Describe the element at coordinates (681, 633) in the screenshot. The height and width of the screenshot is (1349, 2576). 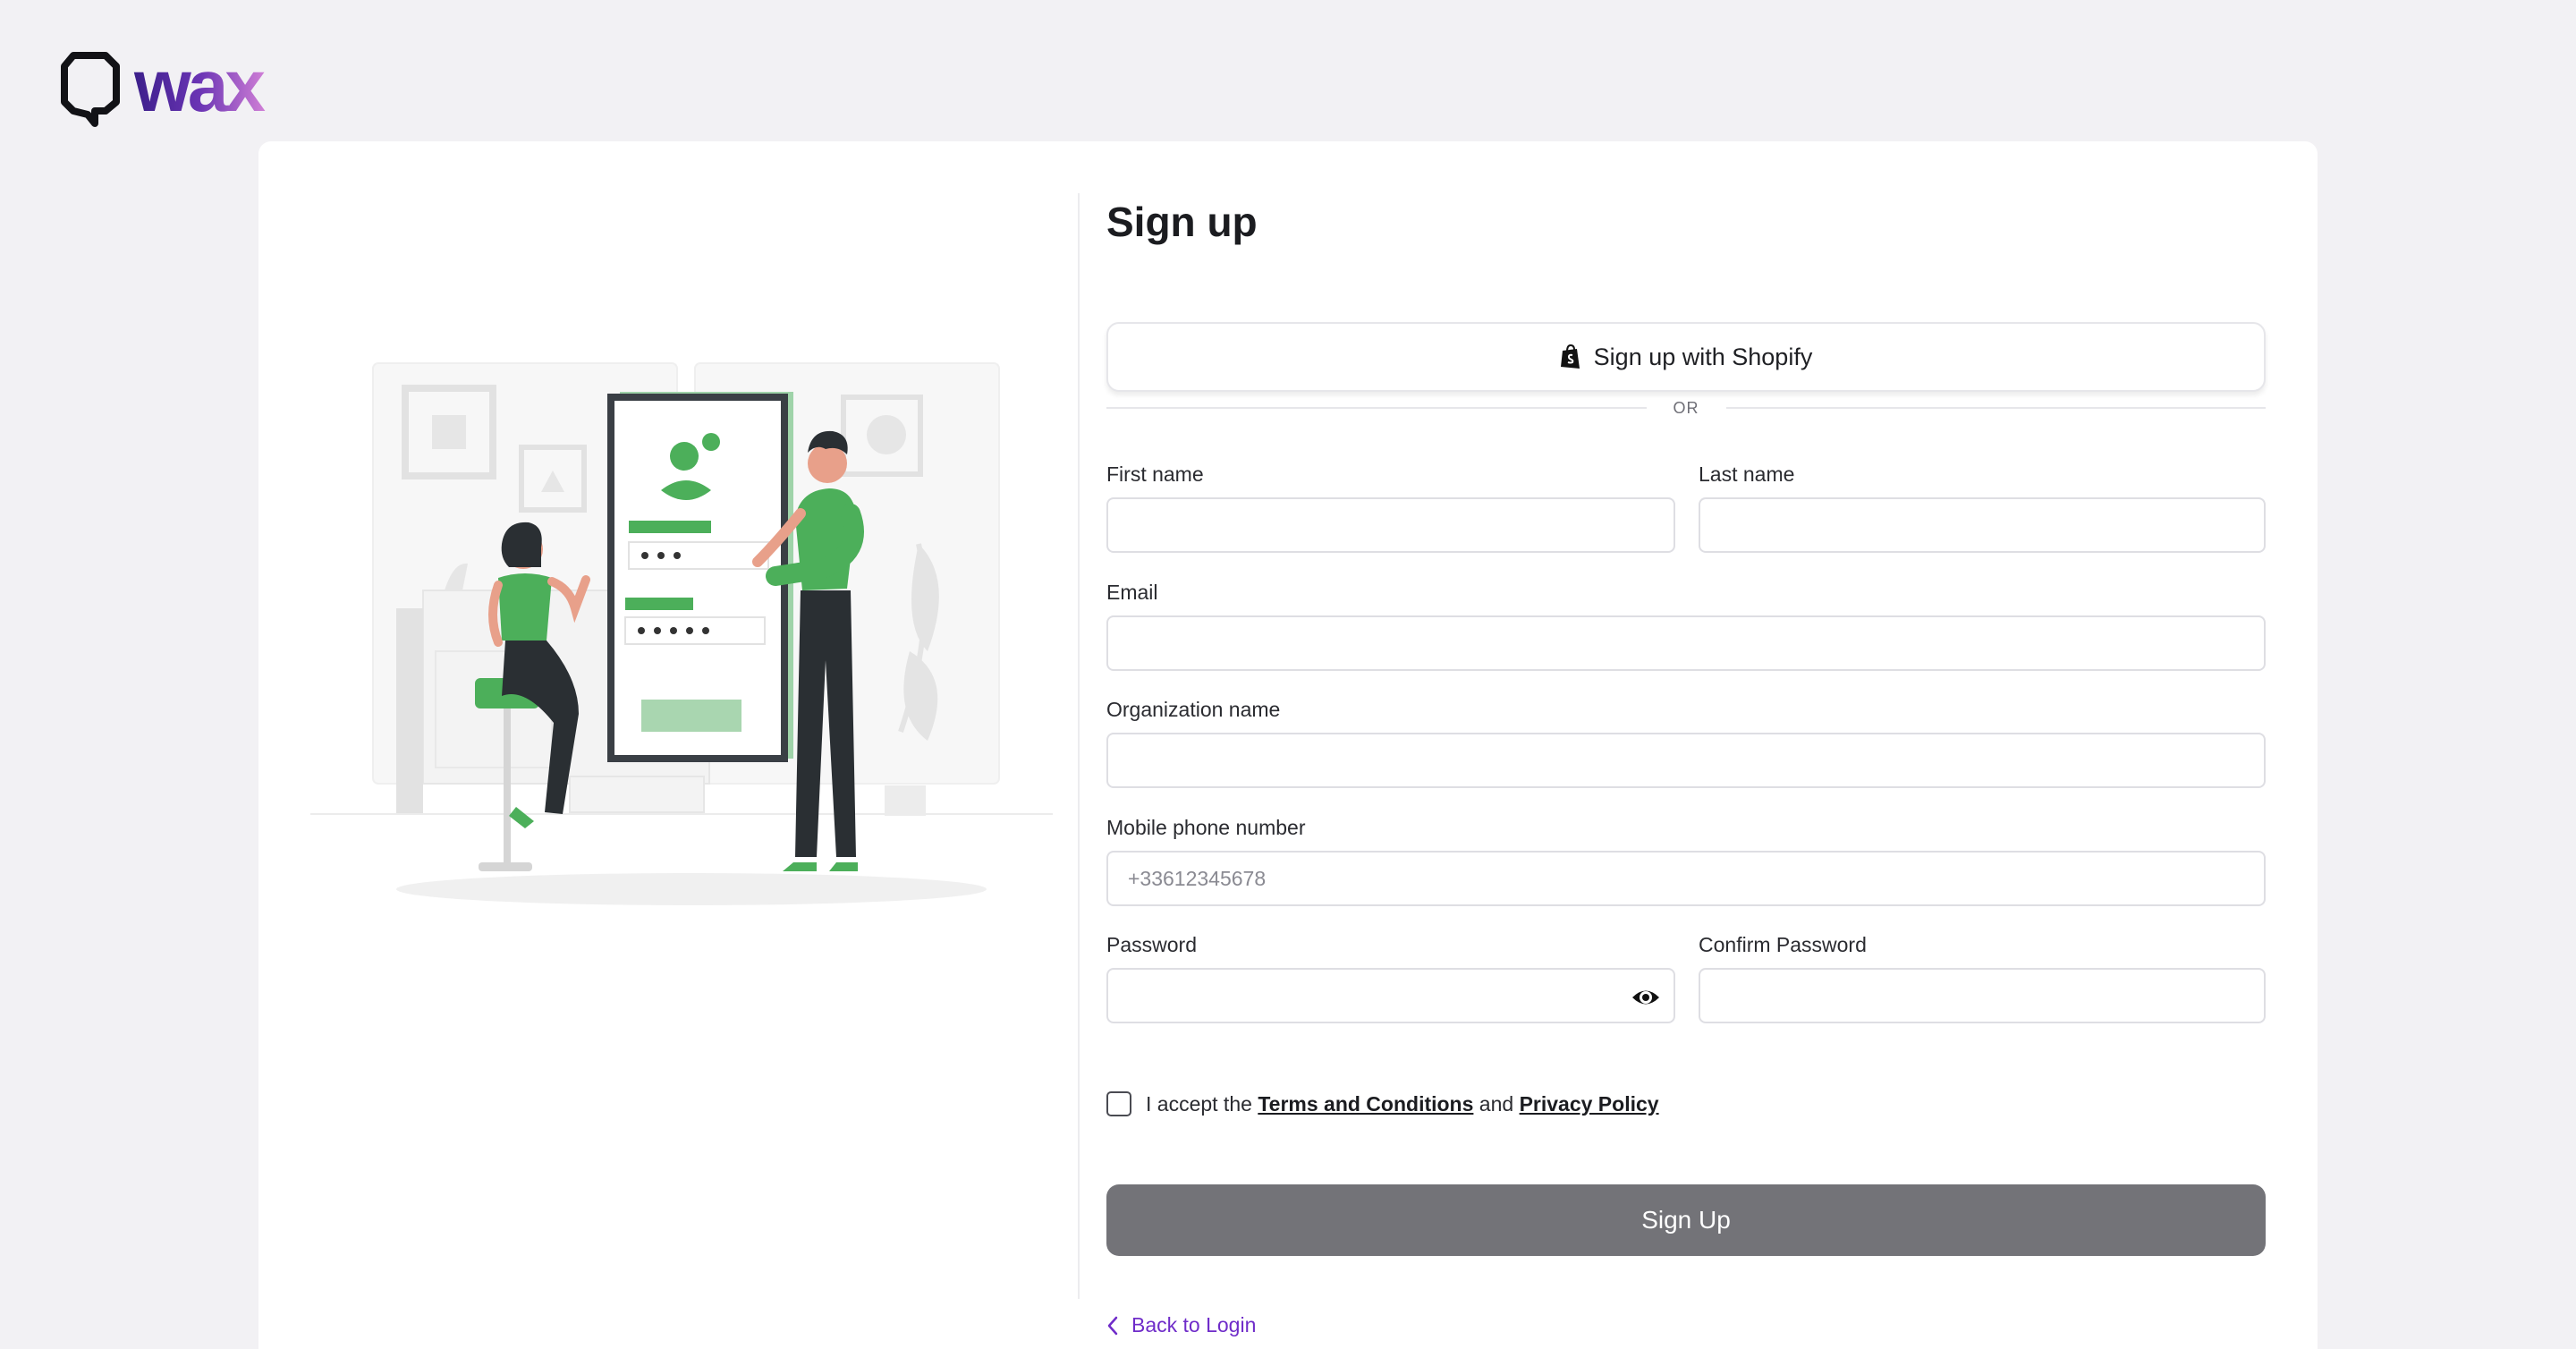
I see `signup-illustration` at that location.